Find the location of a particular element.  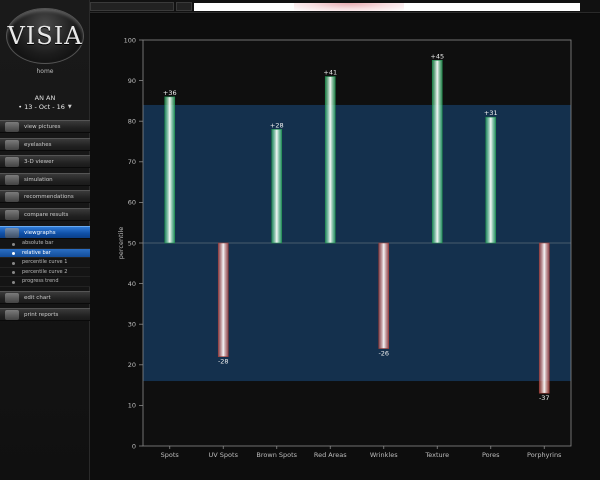

date-value: • 13 - Oct - 16 is located at coordinates (41, 107).